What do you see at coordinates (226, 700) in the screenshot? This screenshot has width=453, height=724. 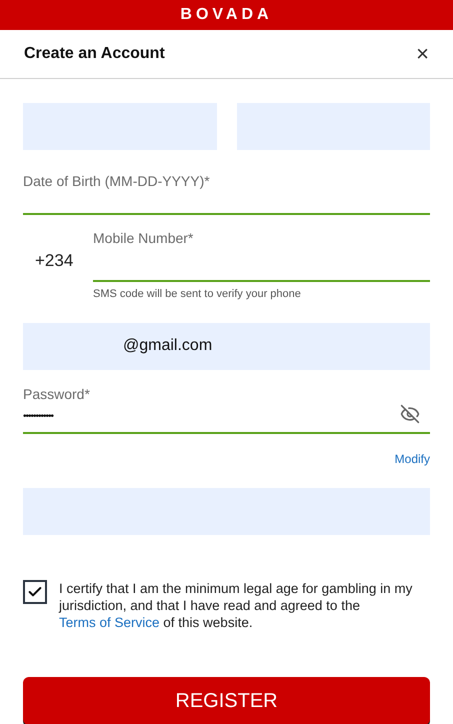 I see `register-button: REGISTER` at bounding box center [226, 700].